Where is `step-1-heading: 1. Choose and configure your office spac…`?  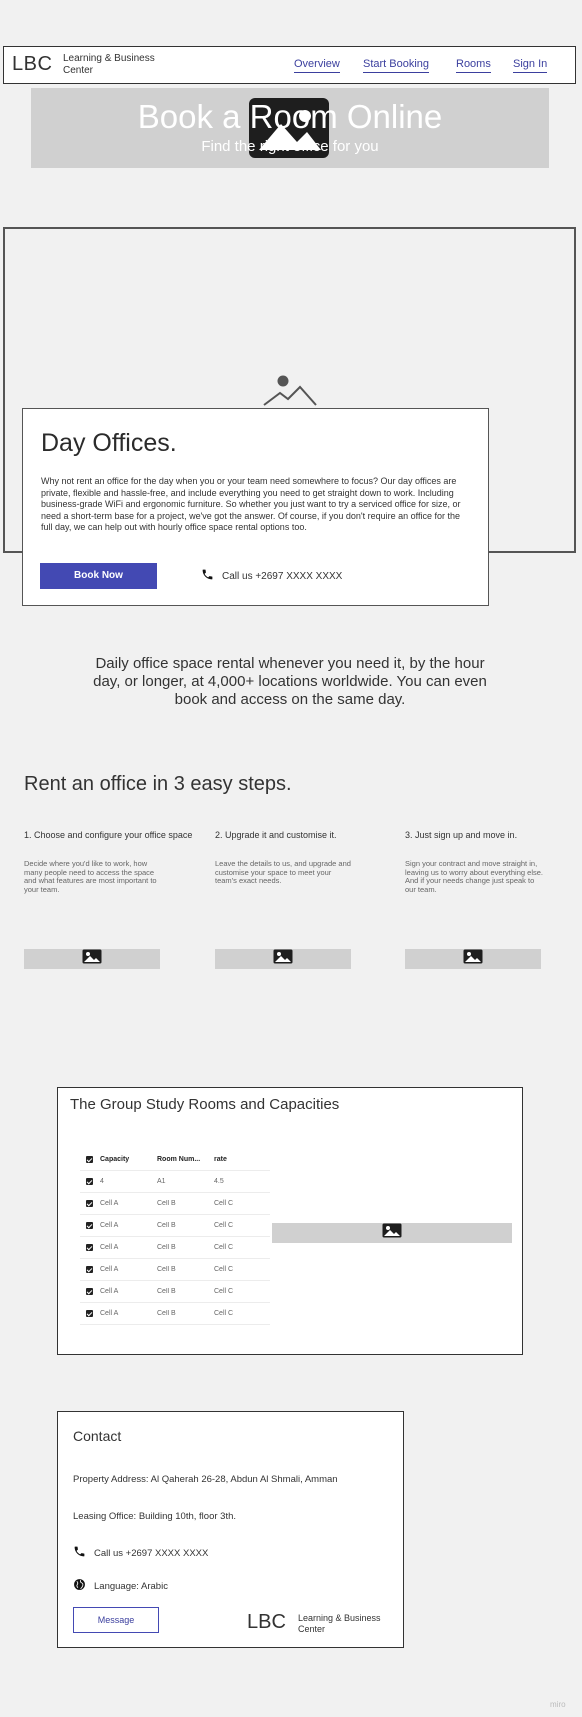
step-1-heading: 1. Choose and configure your office spac… is located at coordinates (108, 835).